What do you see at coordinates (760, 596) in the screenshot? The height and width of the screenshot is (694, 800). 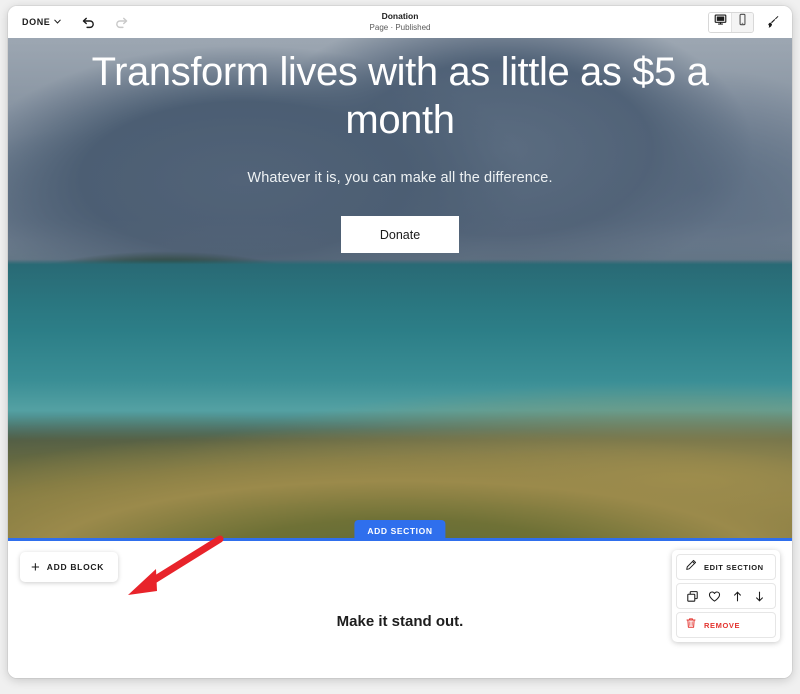 I see `arrow-down-icon` at bounding box center [760, 596].